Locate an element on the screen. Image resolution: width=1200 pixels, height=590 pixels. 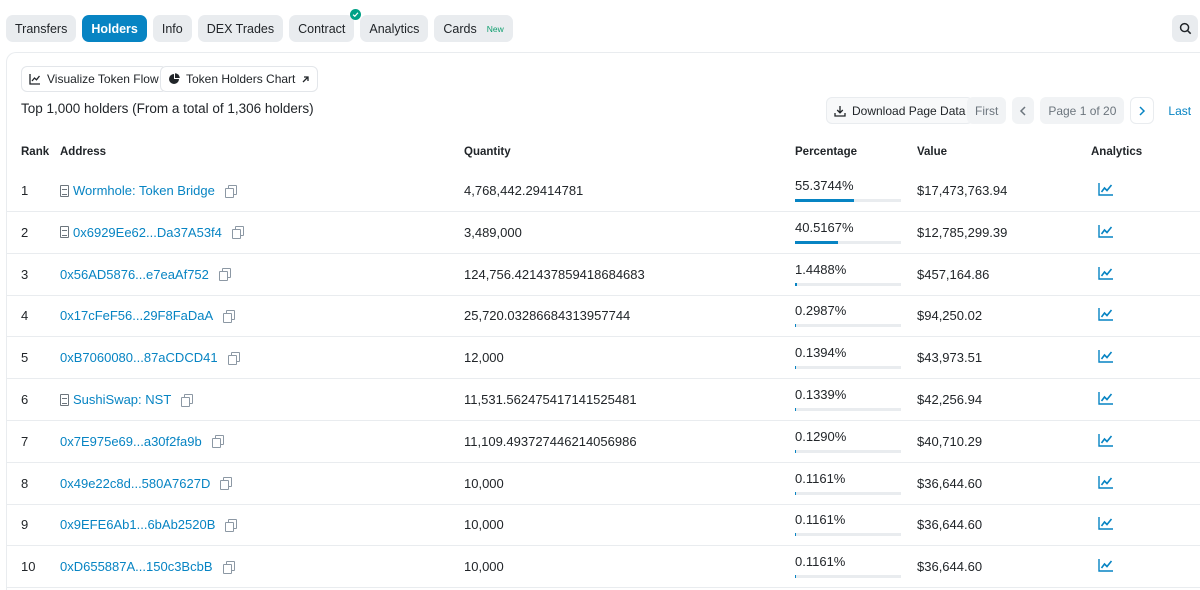
chevron-right-icon is located at coordinates (1142, 110).